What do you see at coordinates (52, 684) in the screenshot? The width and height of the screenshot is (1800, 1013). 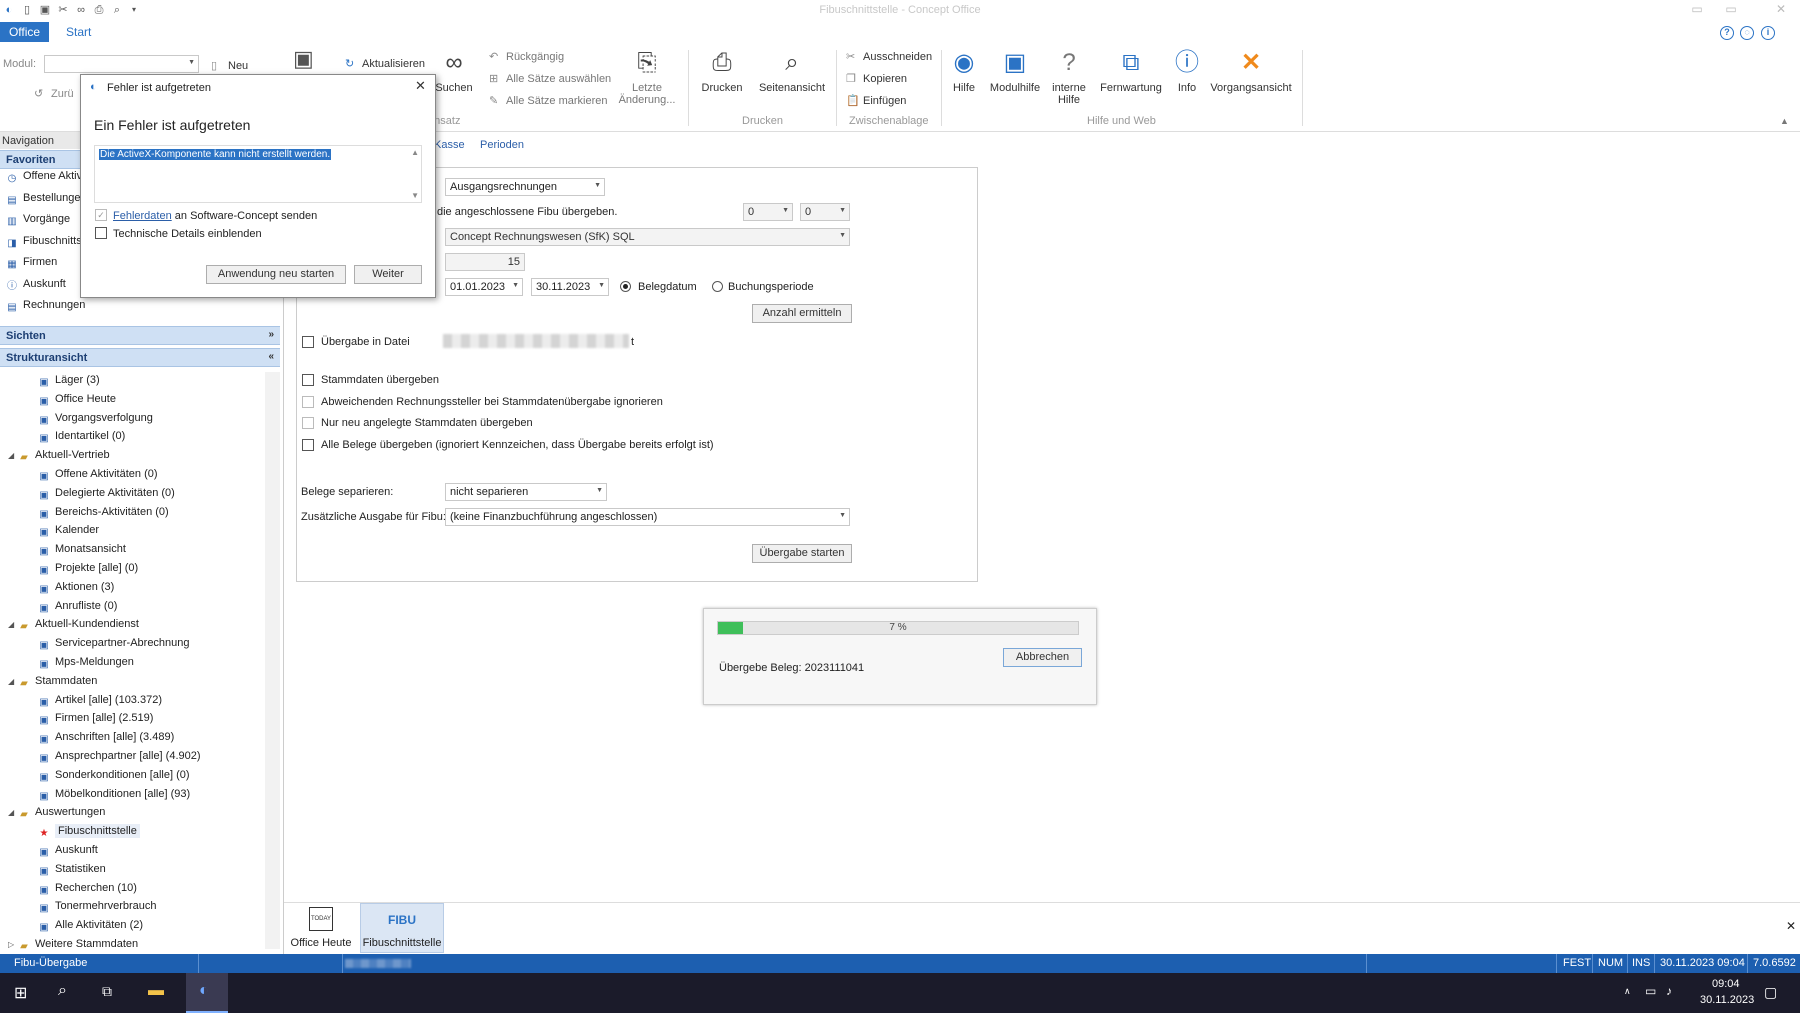 I see `tree-item: ◢ ▰ Stammdaten` at bounding box center [52, 684].